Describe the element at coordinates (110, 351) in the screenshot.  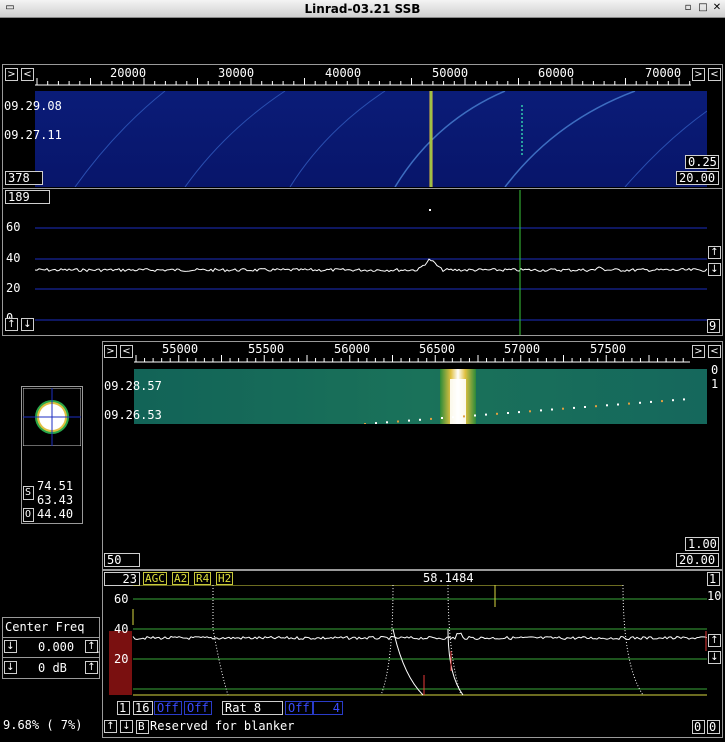
I see `hires-zoom-in-button: >` at that location.